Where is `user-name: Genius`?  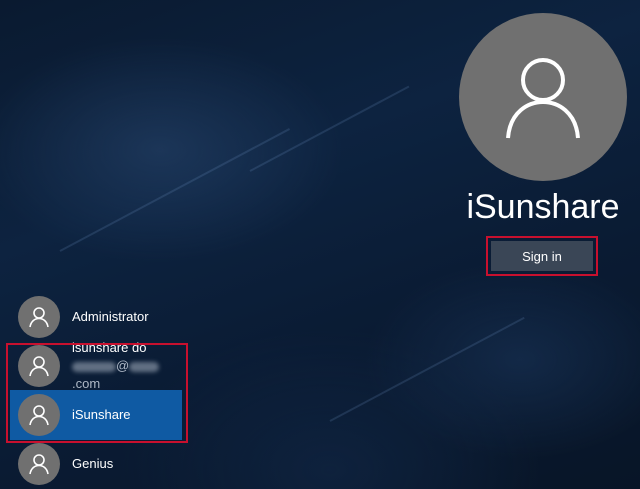 user-name: Genius is located at coordinates (93, 463).